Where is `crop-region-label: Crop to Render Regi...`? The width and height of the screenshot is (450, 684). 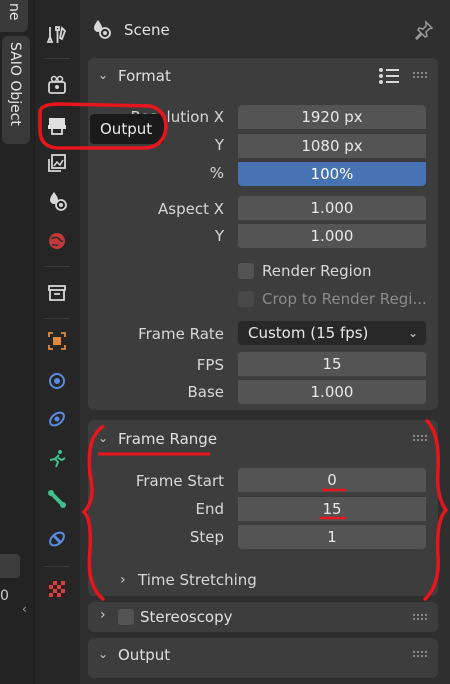 crop-region-label: Crop to Render Regi... is located at coordinates (344, 299).